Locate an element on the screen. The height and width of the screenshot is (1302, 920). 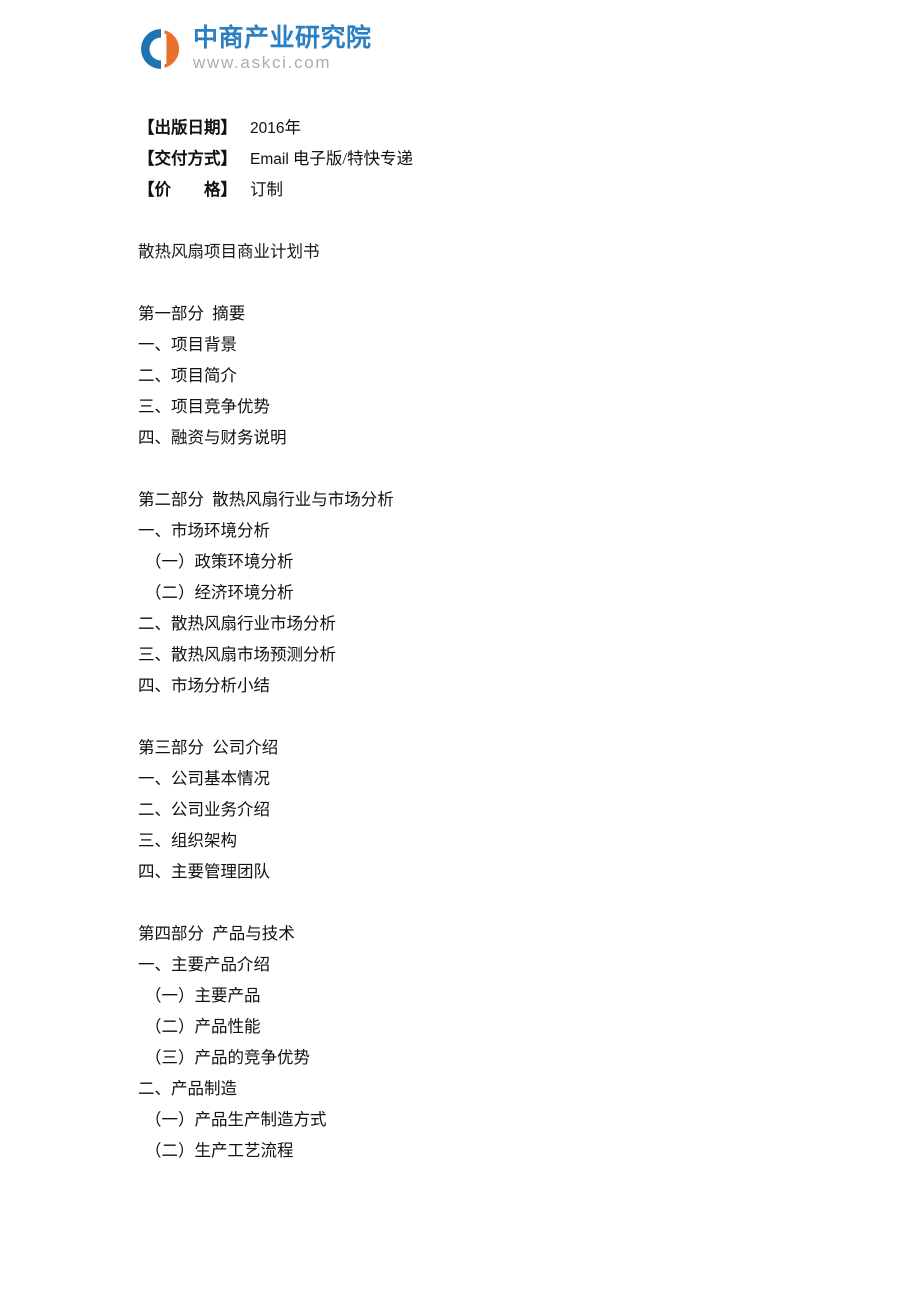
toc-subitem: （一）政策环境分析 is located at coordinates (219, 561).